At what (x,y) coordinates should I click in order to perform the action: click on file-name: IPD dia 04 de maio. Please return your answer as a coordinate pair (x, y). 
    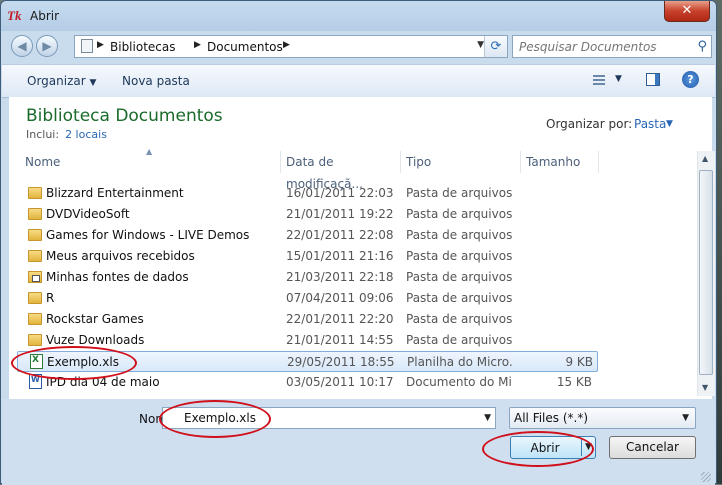
    Looking at the image, I should click on (103, 382).